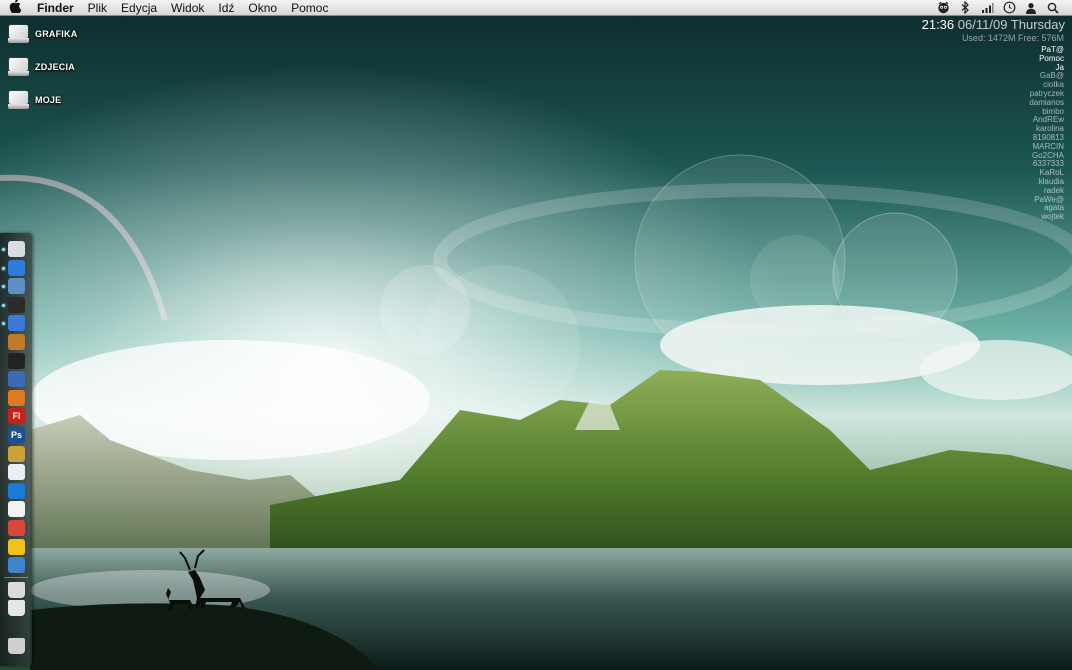 This screenshot has height=670, width=1072. Describe the element at coordinates (55, 67) in the screenshot. I see `desktop-icon-label: ZDJECIA` at that location.